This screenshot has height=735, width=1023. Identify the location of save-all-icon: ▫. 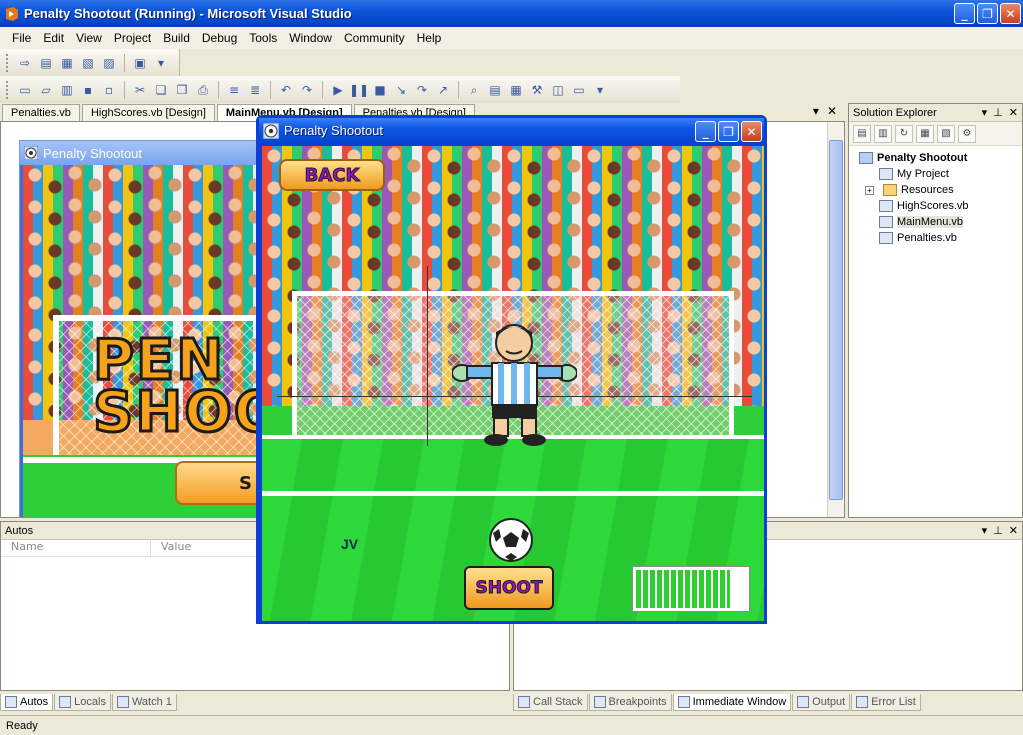
(109, 90).